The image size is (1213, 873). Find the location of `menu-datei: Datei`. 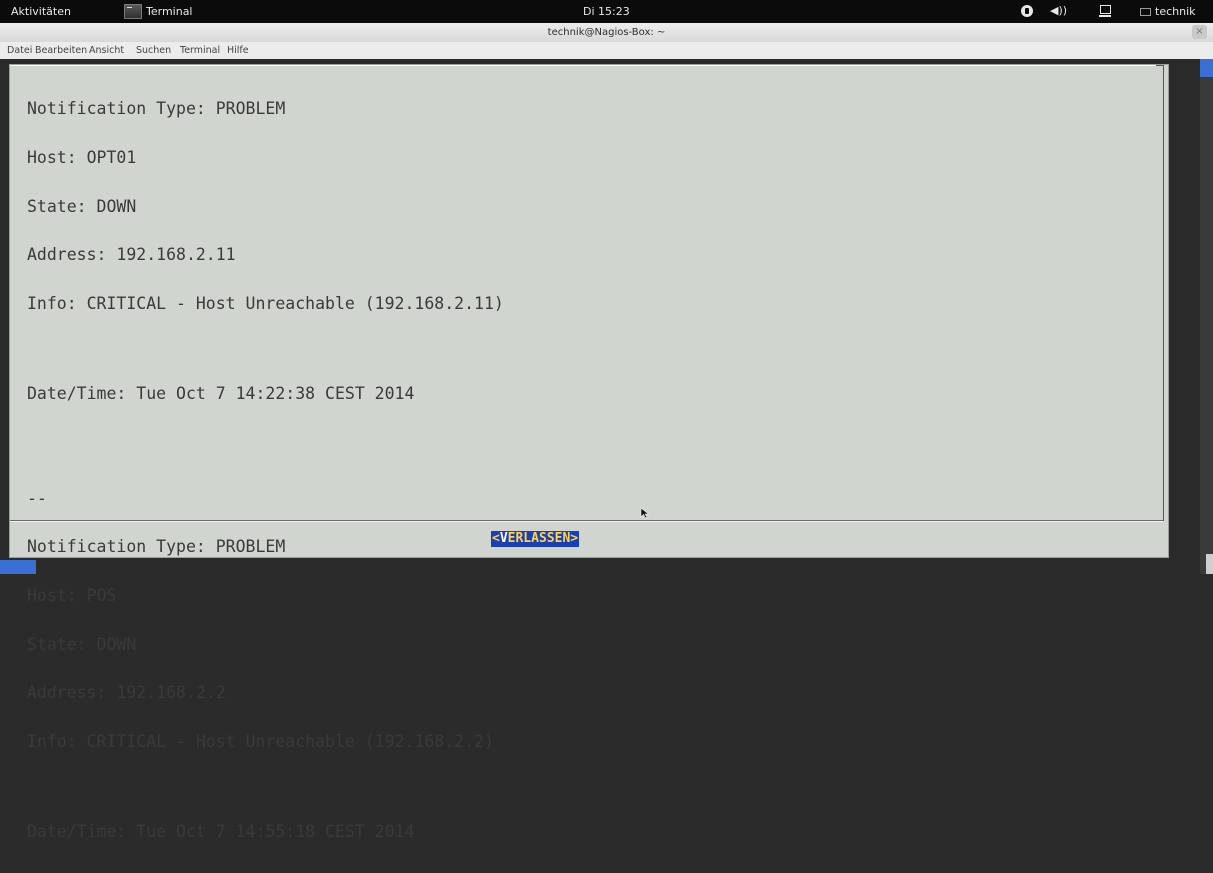

menu-datei: Datei is located at coordinates (19, 50).